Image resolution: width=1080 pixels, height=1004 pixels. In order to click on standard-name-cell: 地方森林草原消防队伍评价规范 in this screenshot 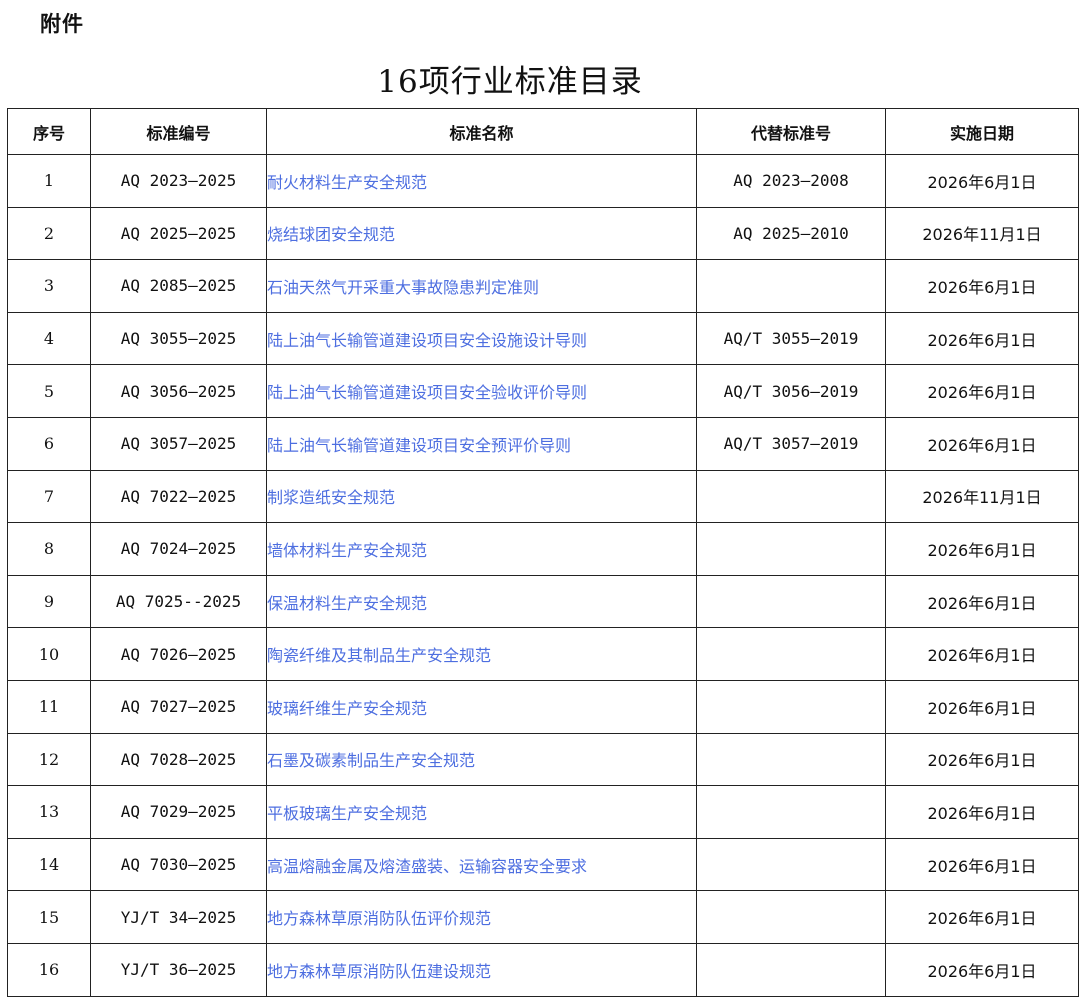, I will do `click(481, 917)`.